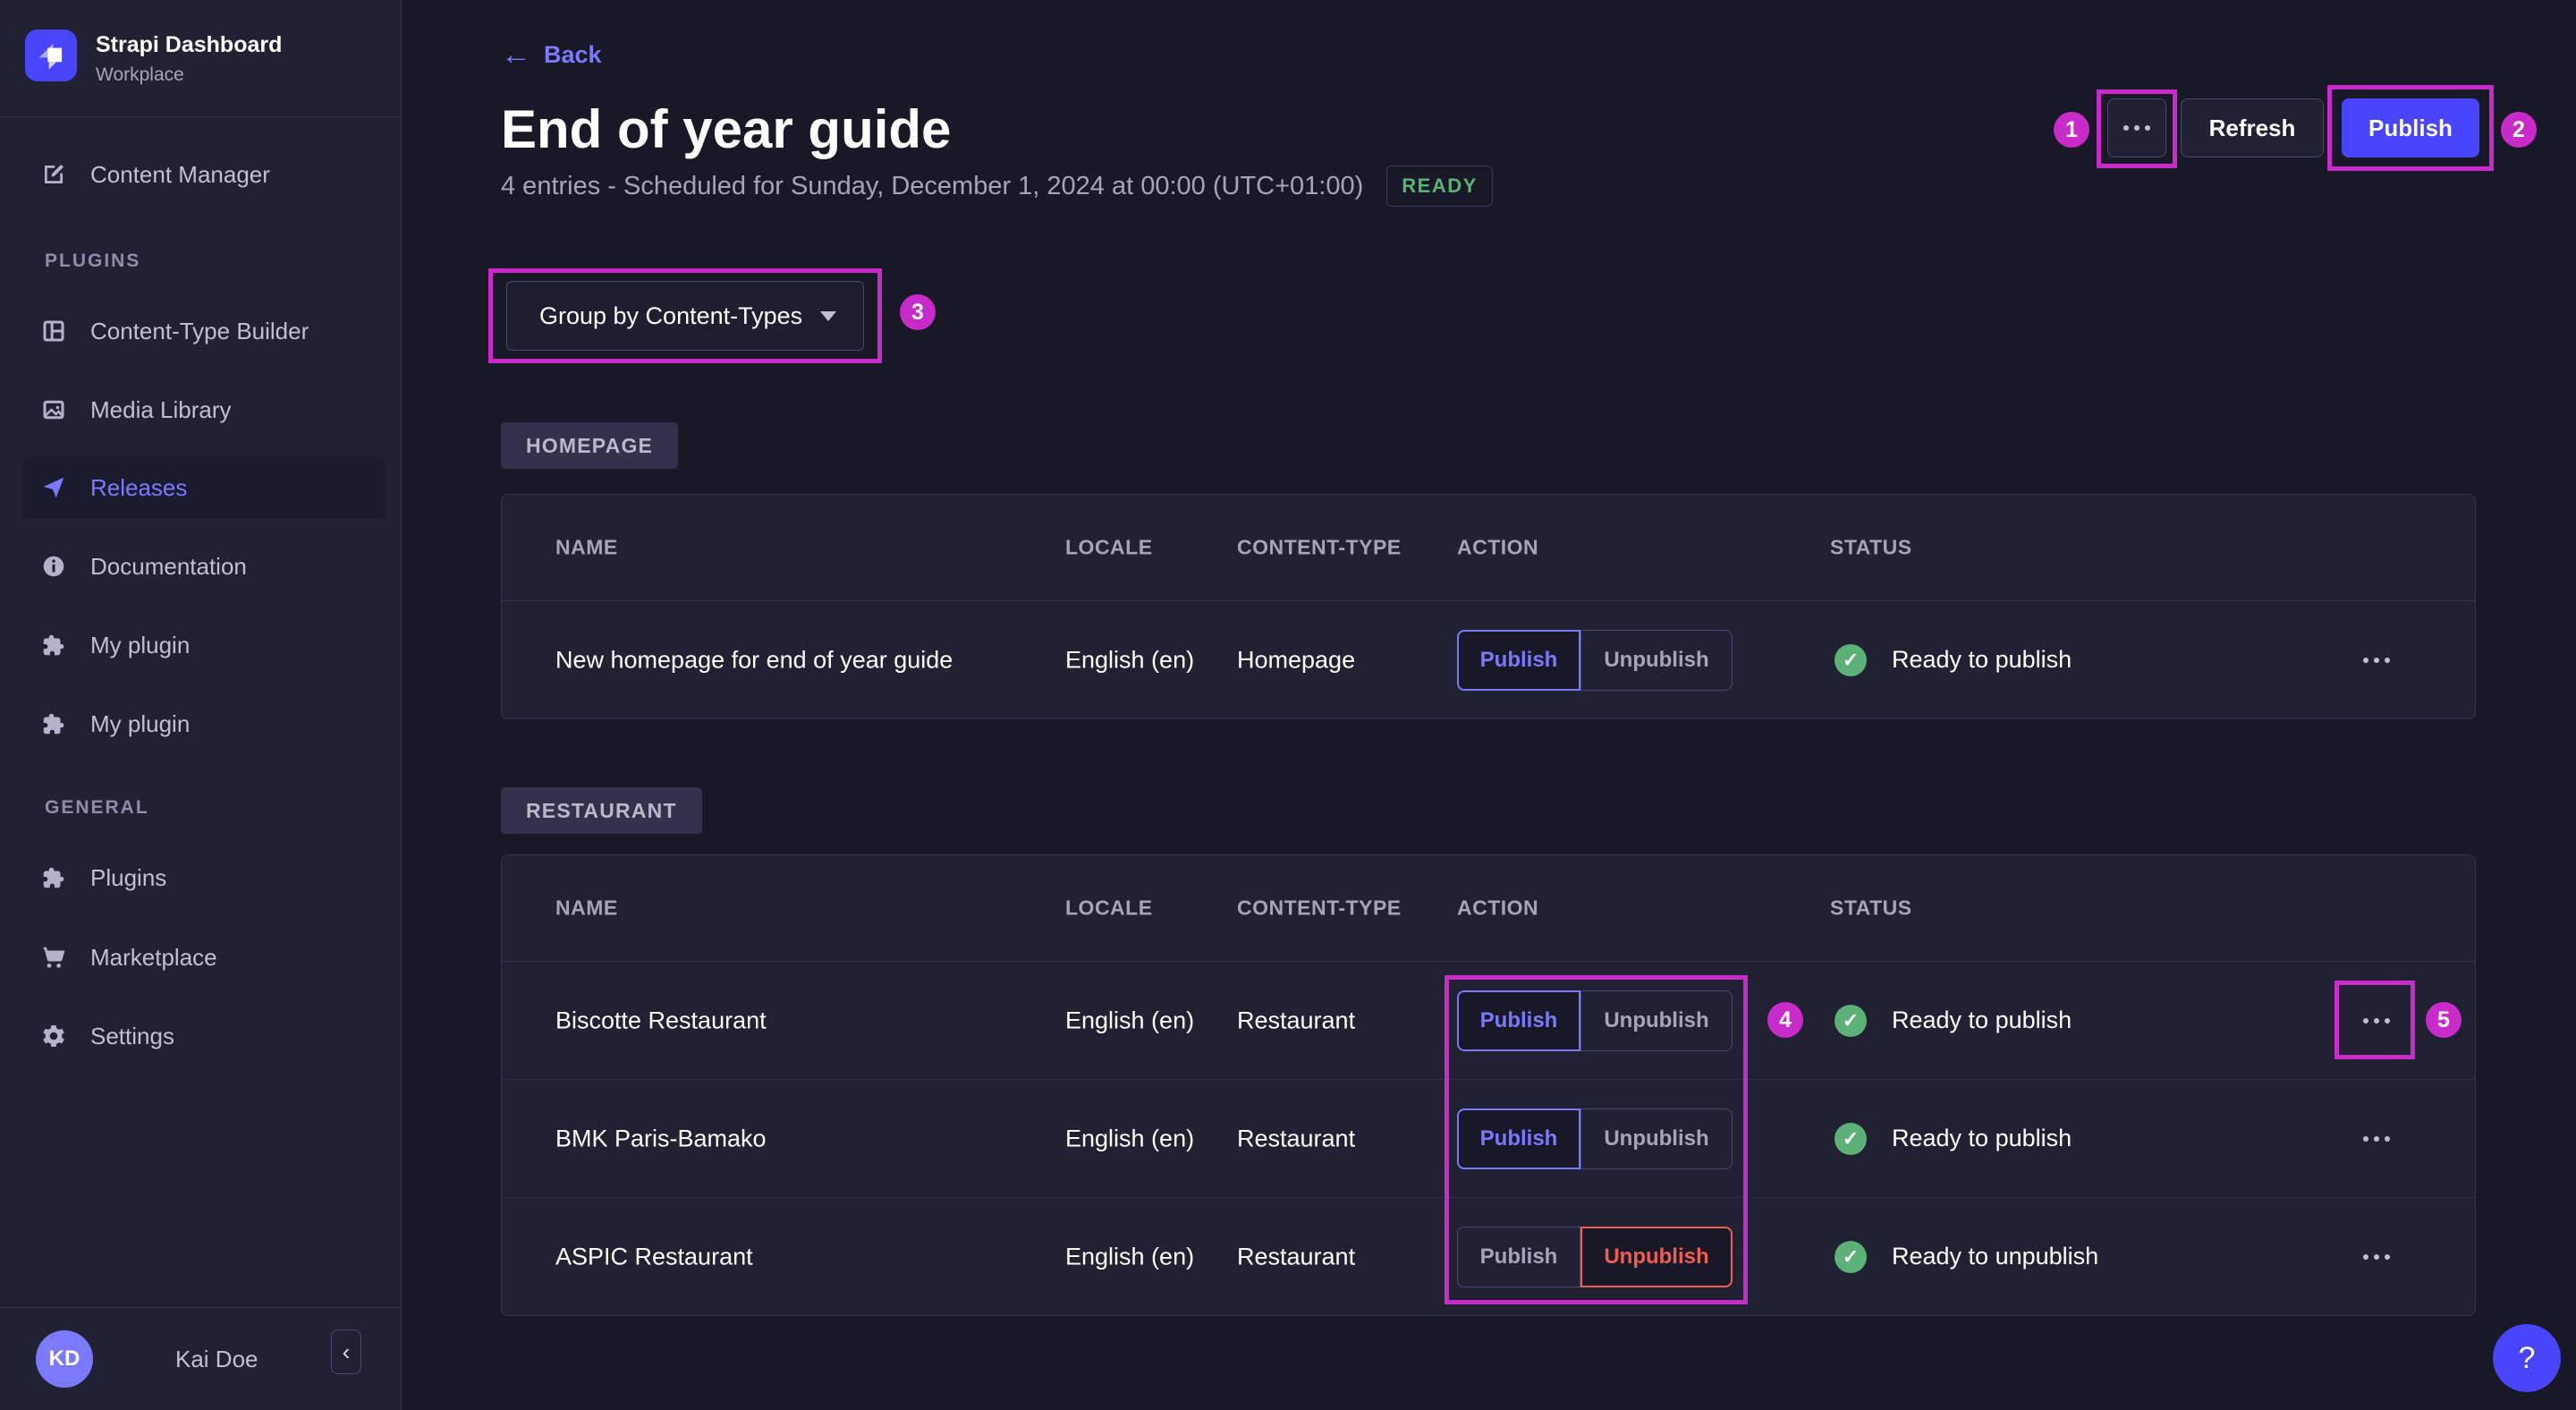 Image resolution: width=2576 pixels, height=1410 pixels. Describe the element at coordinates (754, 660) in the screenshot. I see `release-entry-name: New homepage for end of year guide` at that location.